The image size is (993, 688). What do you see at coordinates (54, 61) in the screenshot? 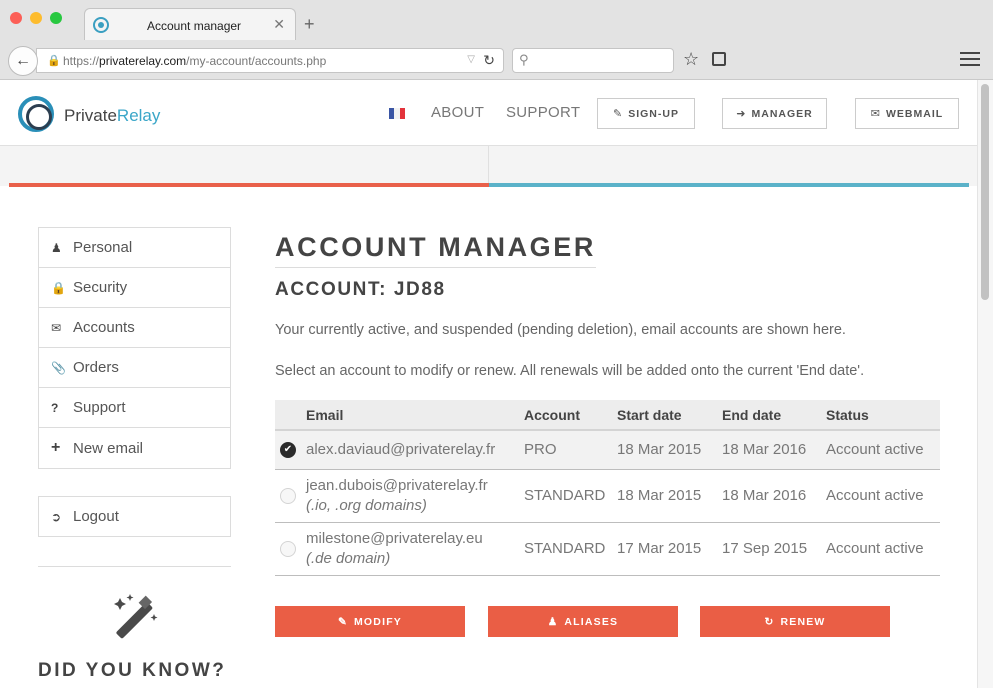
I see `padlock-icon: 🔒` at bounding box center [54, 61].